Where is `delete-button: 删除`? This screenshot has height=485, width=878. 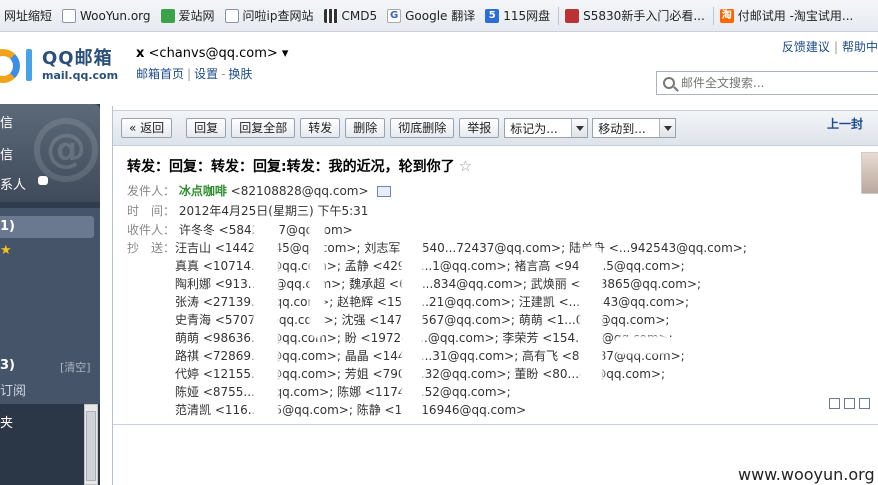 delete-button: 删除 is located at coordinates (365, 128).